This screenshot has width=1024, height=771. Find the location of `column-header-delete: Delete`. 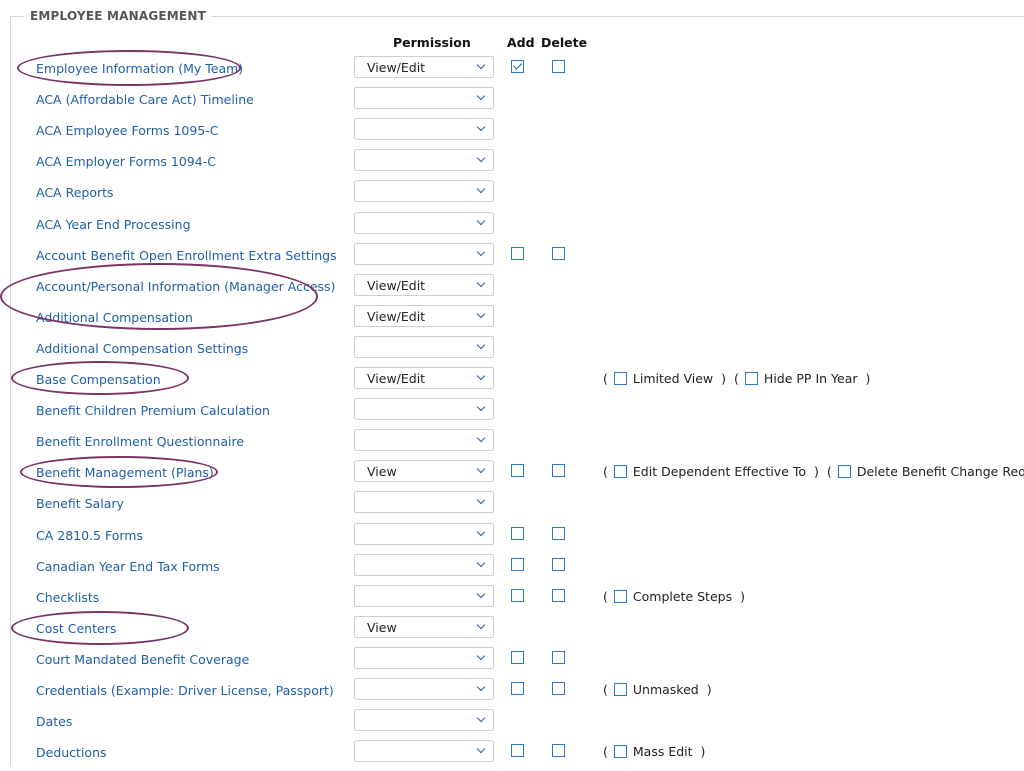

column-header-delete: Delete is located at coordinates (564, 42).